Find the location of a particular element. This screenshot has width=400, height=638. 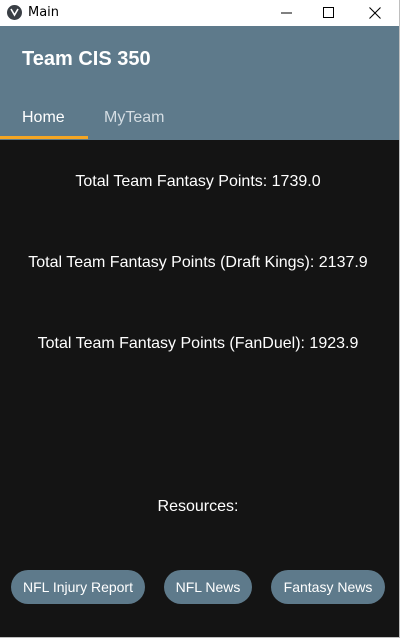

maximize-icon is located at coordinates (328, 12).